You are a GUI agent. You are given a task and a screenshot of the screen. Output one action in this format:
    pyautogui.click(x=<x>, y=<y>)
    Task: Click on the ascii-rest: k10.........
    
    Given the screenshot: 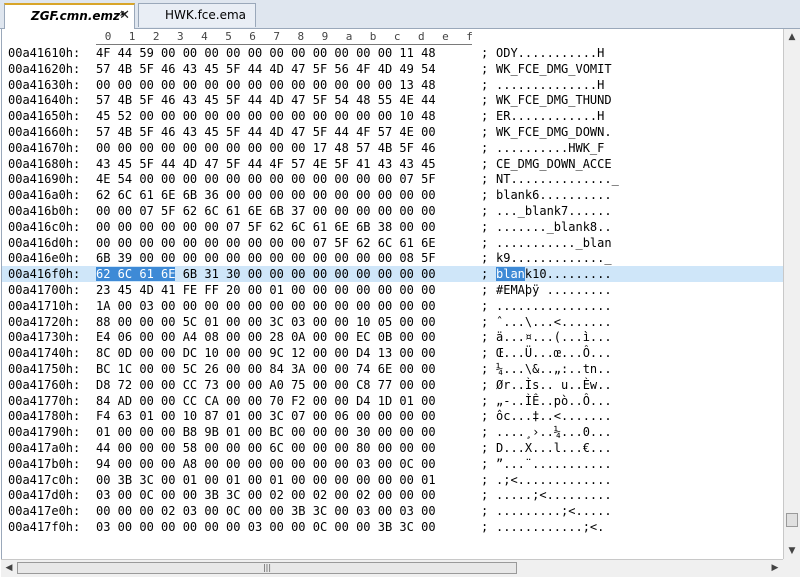 What is the action you would take?
    pyautogui.click(x=568, y=274)
    